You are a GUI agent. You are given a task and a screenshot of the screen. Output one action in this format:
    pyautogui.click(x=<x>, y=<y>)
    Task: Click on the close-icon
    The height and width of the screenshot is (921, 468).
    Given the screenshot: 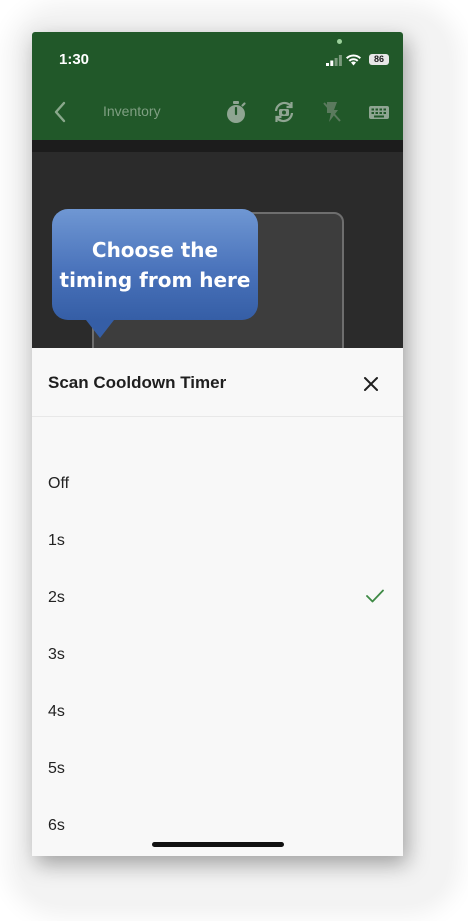 What is the action you would take?
    pyautogui.click(x=371, y=384)
    